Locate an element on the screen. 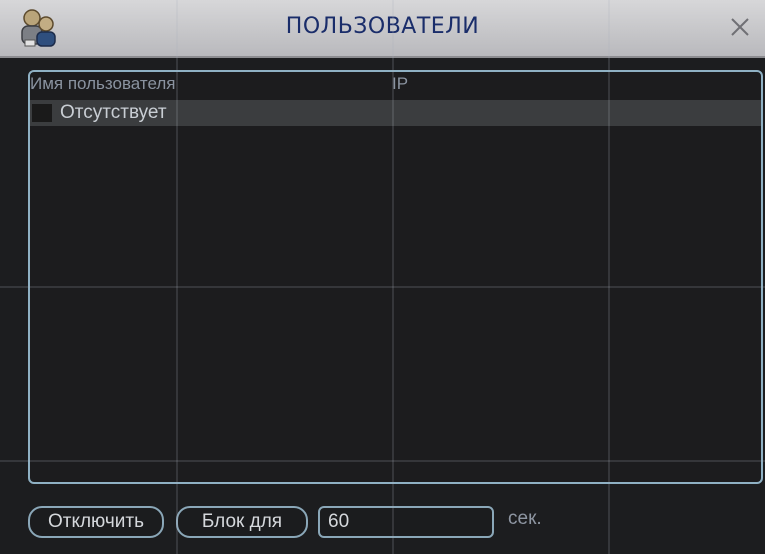 This screenshot has width=765, height=554. row-checkbox is located at coordinates (42, 113).